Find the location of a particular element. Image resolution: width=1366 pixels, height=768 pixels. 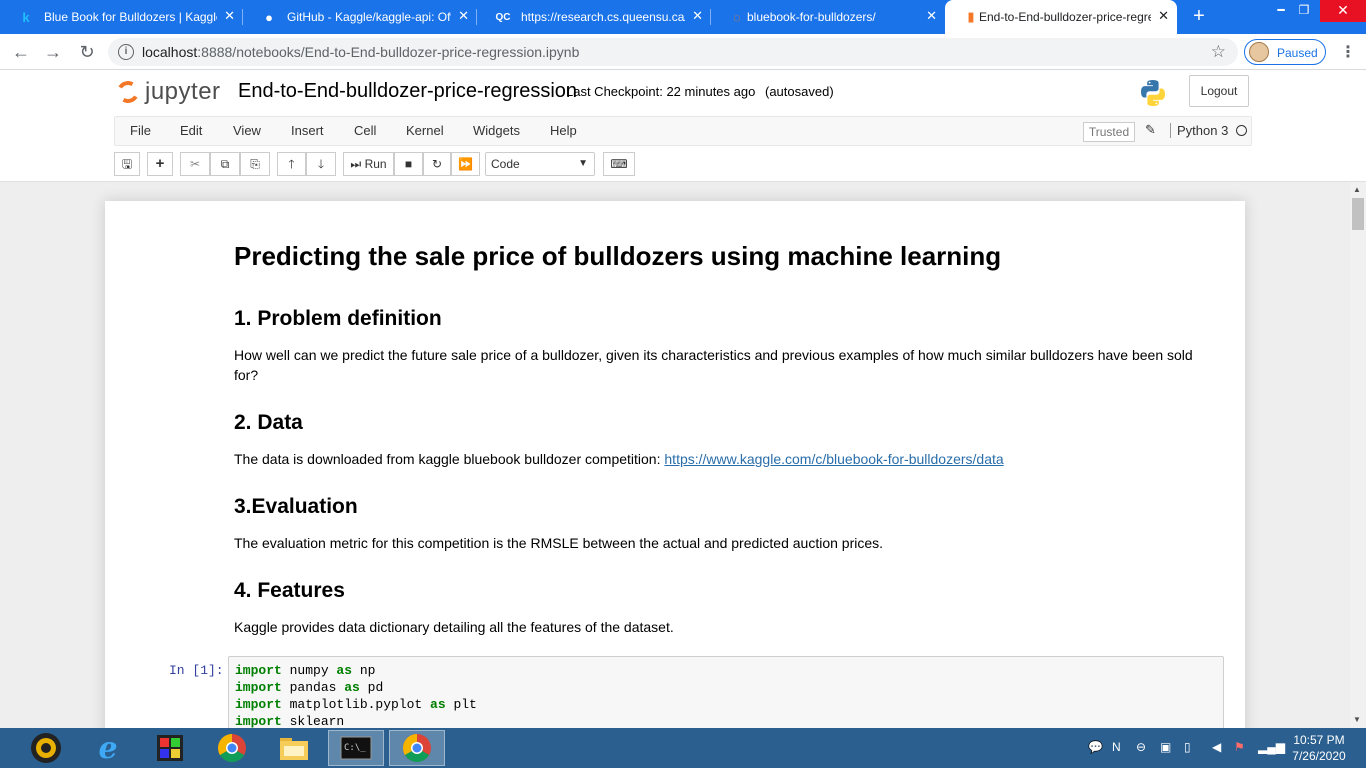

file-explorer-icon is located at coordinates (294, 748).